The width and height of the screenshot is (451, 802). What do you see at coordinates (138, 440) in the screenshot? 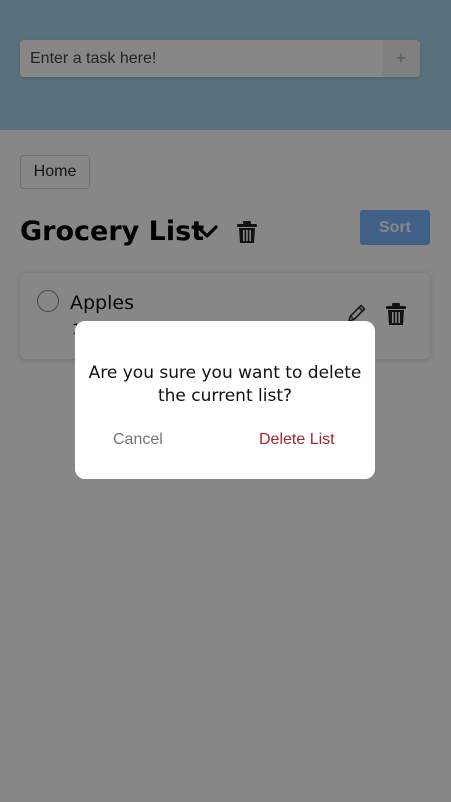
I see `cancel-button: Cancel` at bounding box center [138, 440].